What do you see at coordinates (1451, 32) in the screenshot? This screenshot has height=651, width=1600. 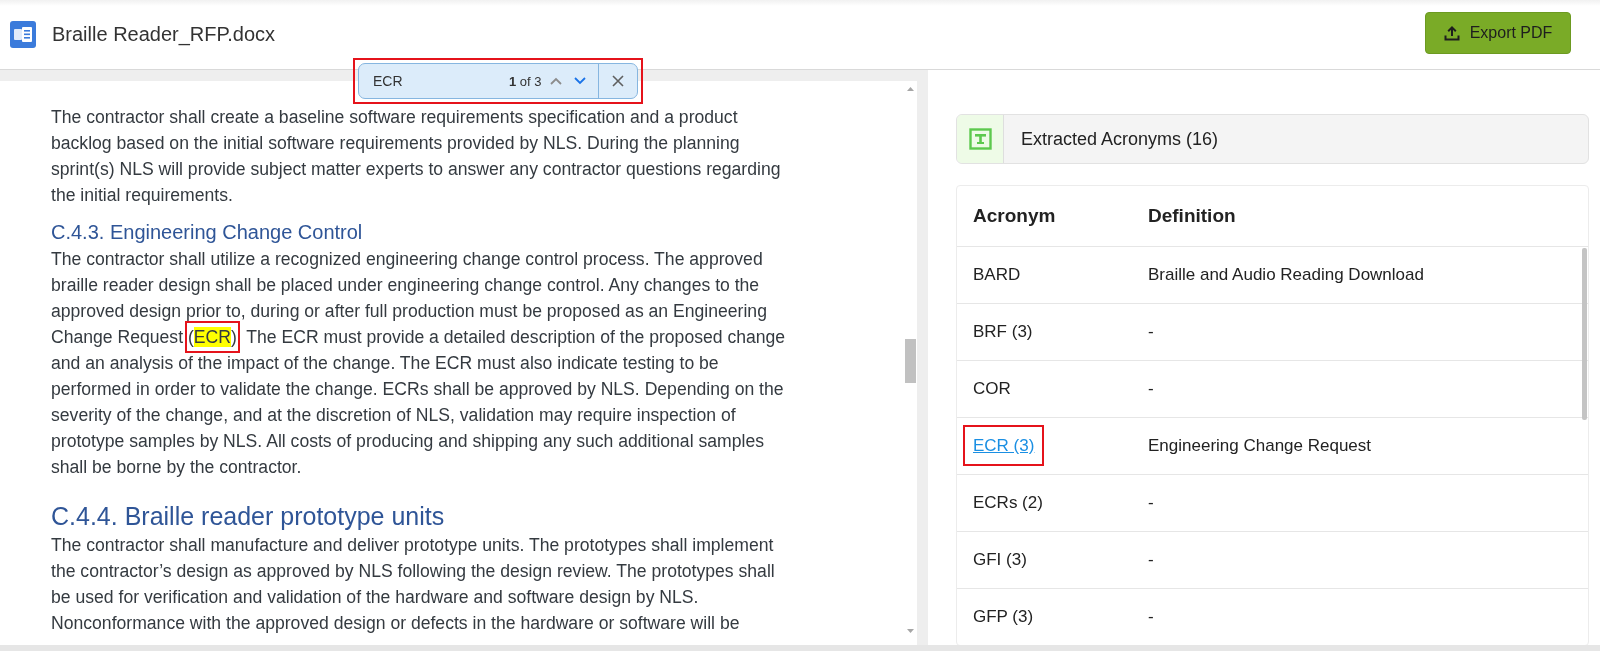 I see `upload-icon` at bounding box center [1451, 32].